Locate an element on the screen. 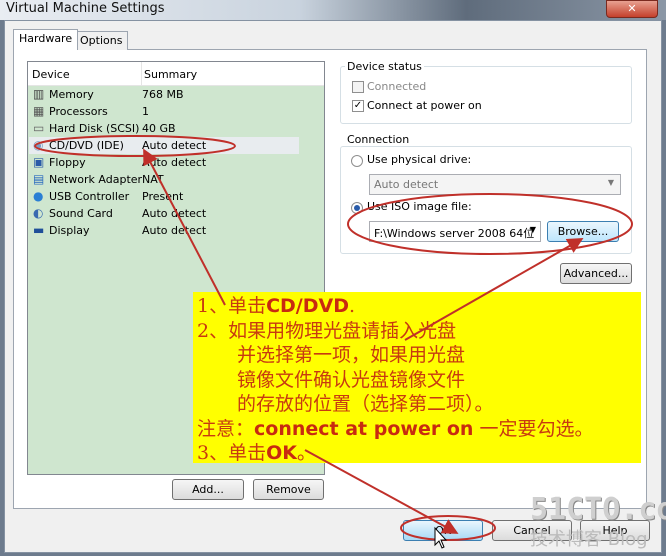 The image size is (666, 556). arrow-to-cd-dvd is located at coordinates (184, 227).